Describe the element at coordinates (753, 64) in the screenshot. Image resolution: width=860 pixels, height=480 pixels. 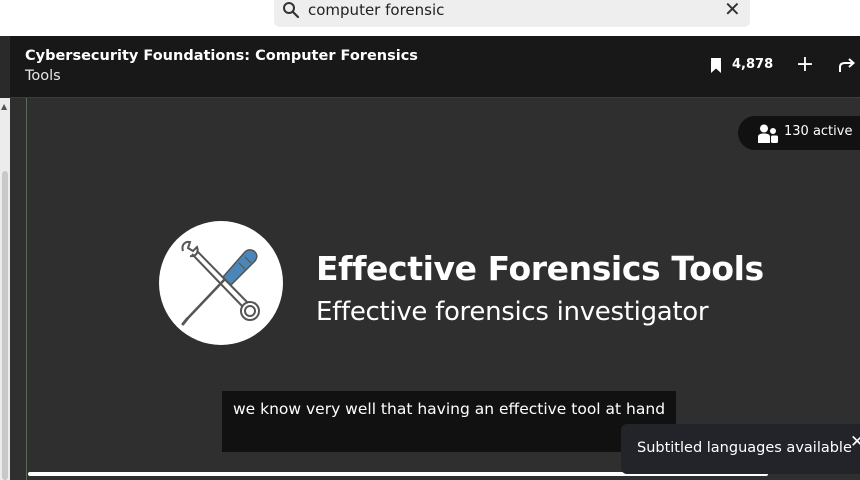
I see `saves-count: 4,878` at that location.